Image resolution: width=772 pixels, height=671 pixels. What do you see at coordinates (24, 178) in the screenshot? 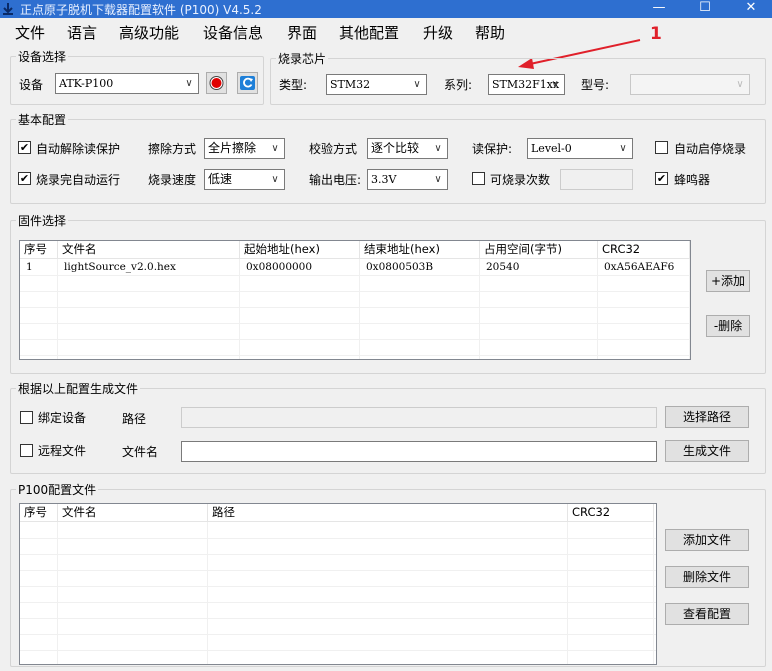
I see `auto-run-checkbox: ✔` at bounding box center [24, 178].